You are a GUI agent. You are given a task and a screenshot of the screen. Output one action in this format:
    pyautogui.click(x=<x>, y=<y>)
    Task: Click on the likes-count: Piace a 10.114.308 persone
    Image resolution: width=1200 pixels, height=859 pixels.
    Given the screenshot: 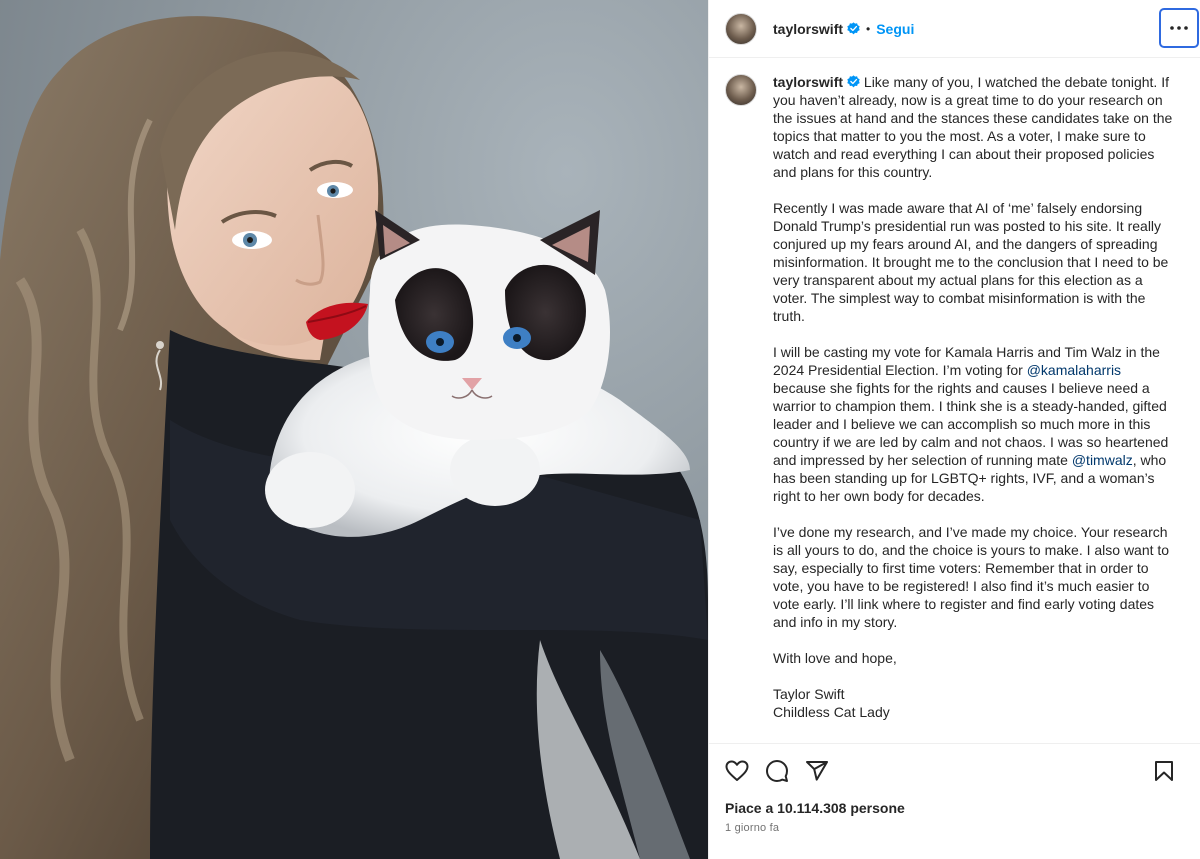 What is the action you would take?
    pyautogui.click(x=954, y=808)
    